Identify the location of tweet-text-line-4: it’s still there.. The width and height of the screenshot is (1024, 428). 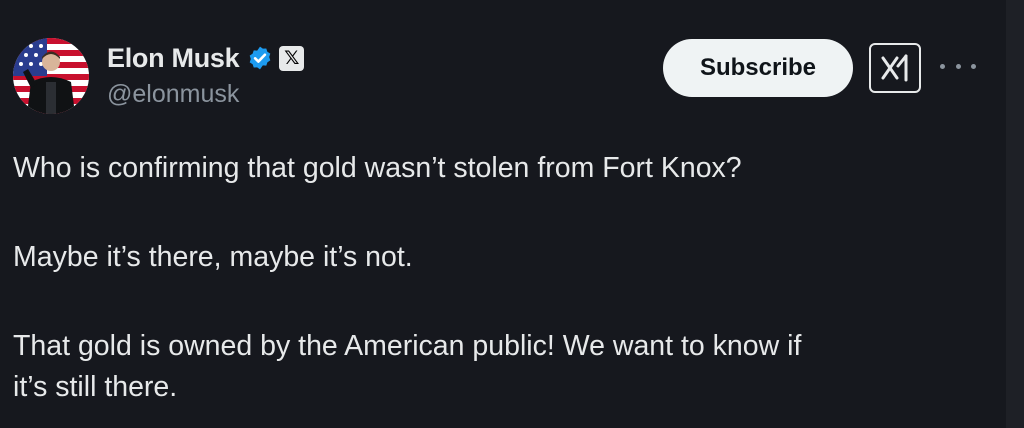
(95, 387).